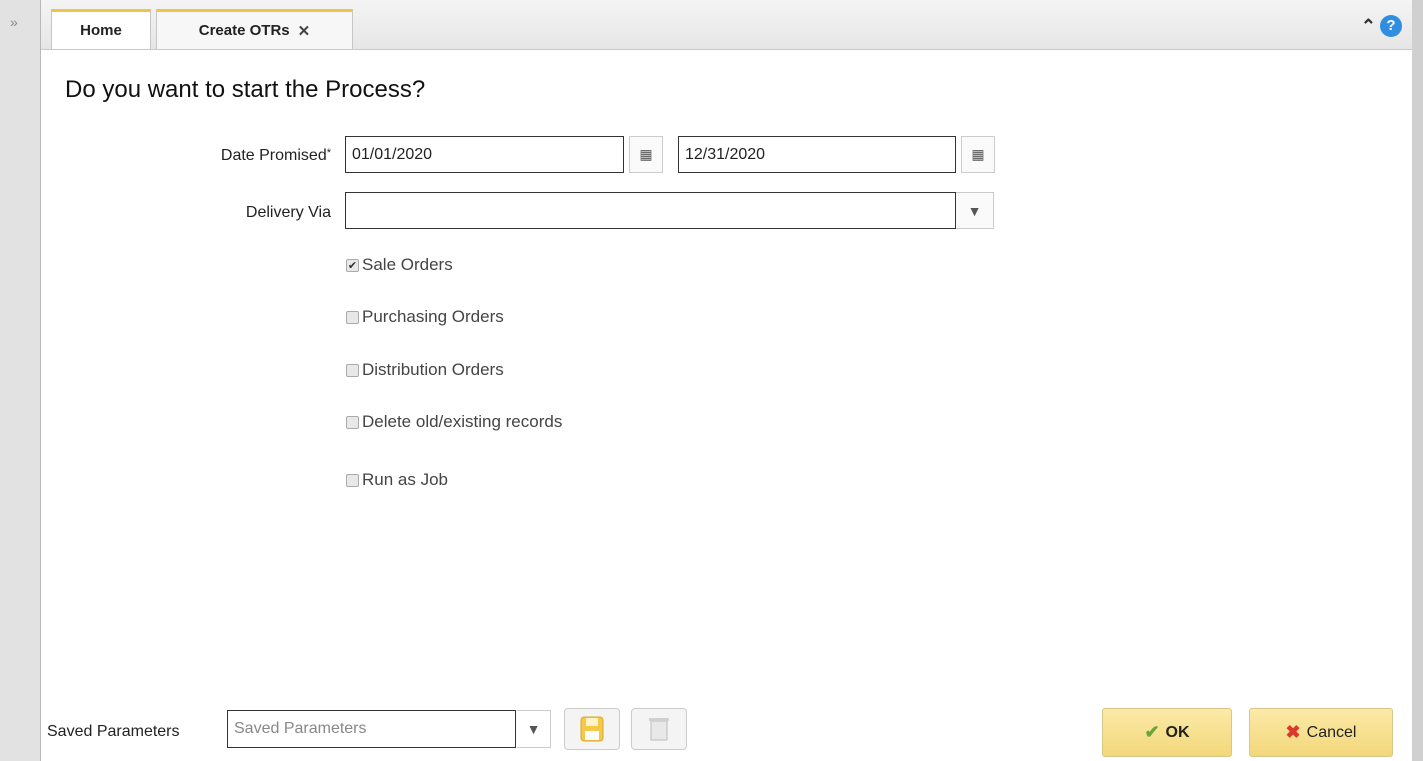  Describe the element at coordinates (352, 265) in the screenshot. I see `checkbox: ✔` at that location.